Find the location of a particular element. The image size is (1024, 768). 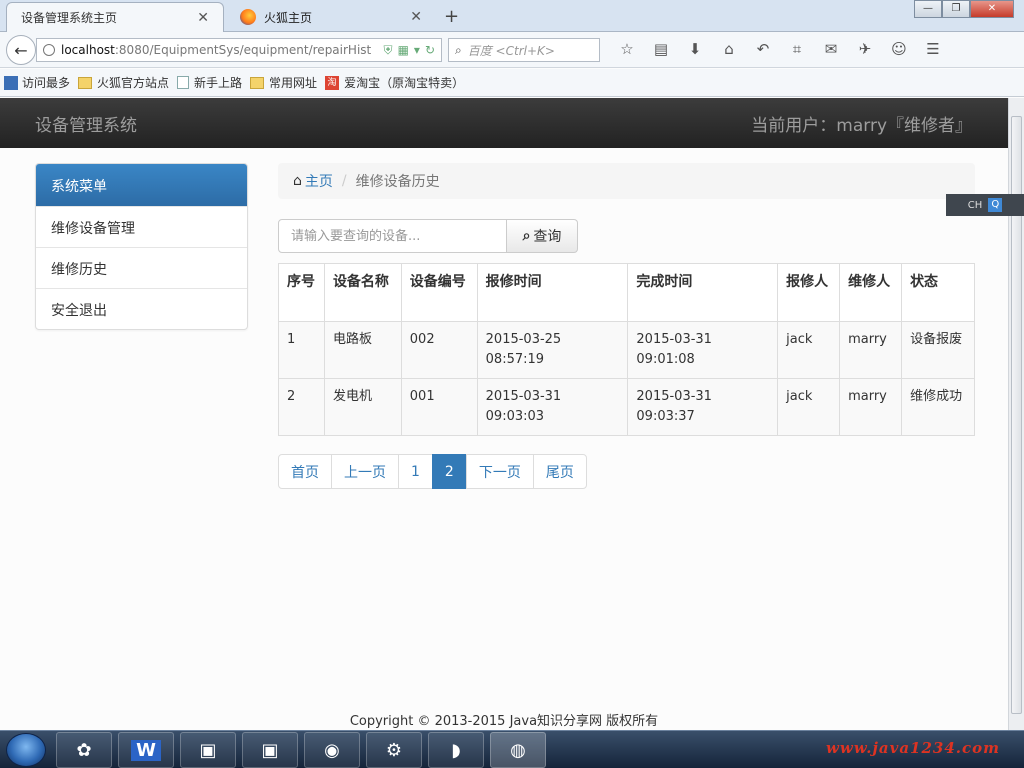

browser-search-box: ⌕ 百度 <Ctrl+K> is located at coordinates (524, 50).